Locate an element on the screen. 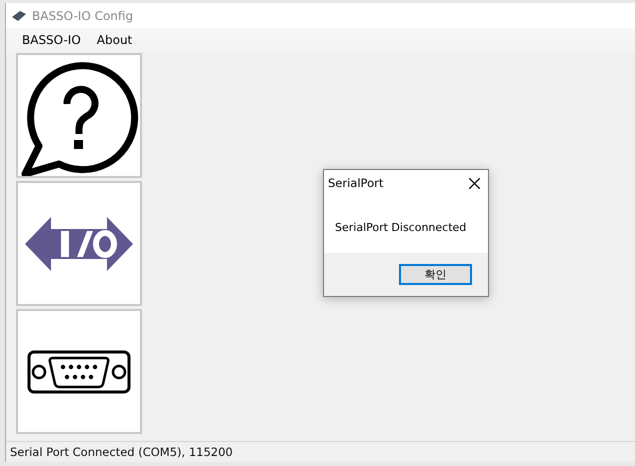  ok-button: 확인 is located at coordinates (435, 274).